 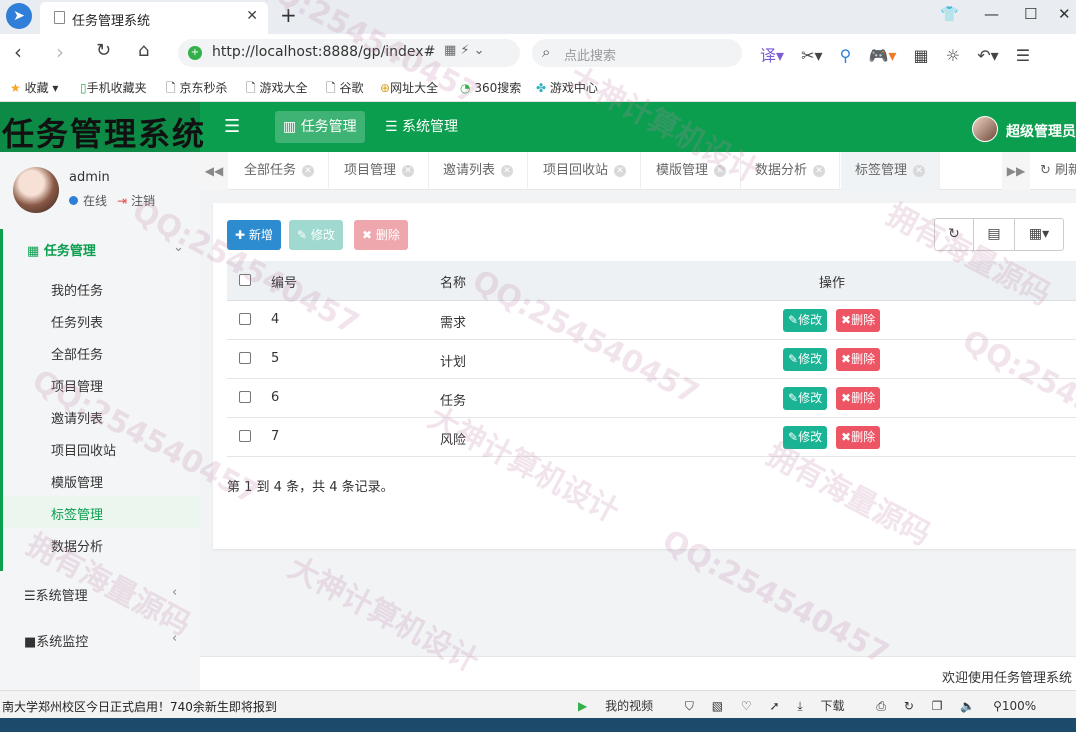 I want to click on sidebar-item-projects: 项目管理, so click(x=77, y=385).